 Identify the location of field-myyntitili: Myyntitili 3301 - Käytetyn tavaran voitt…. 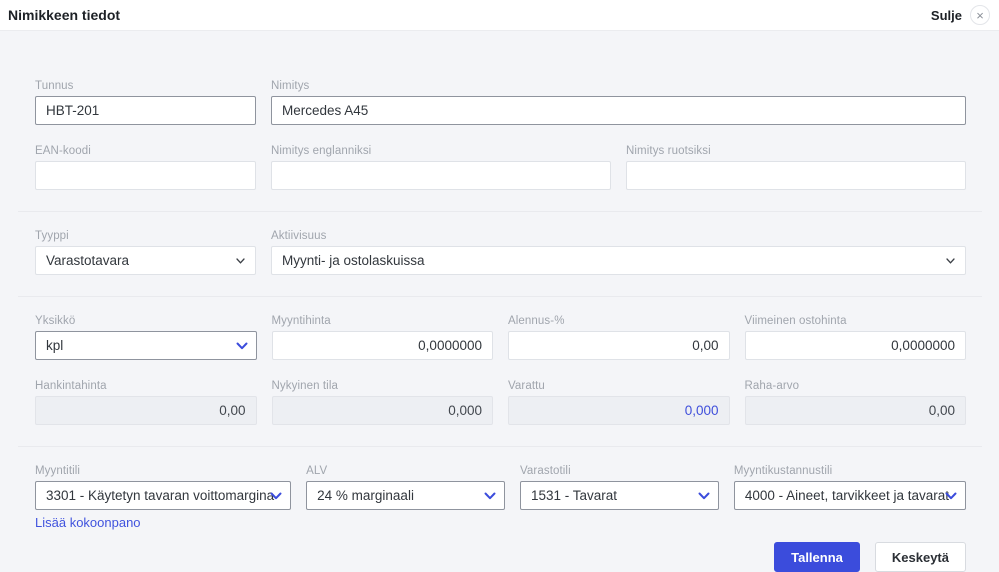
(163, 487).